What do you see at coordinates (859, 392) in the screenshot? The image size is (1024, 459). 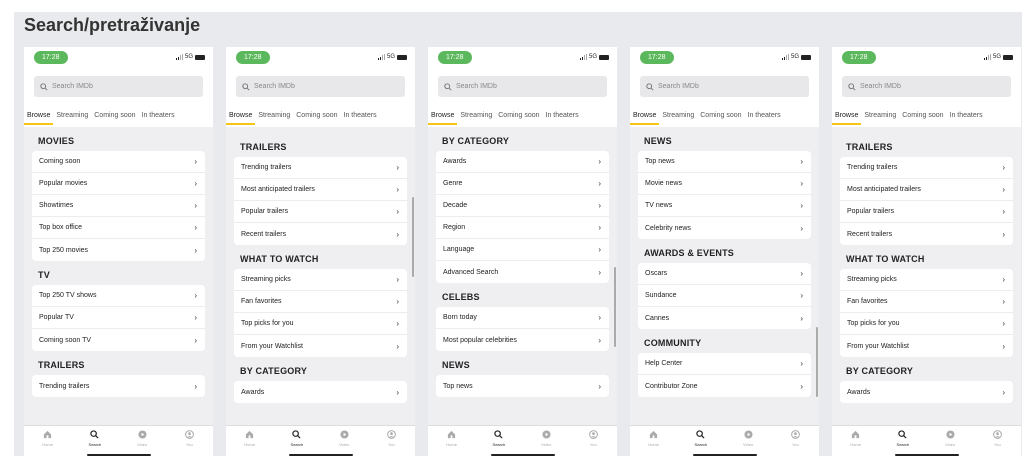 I see `list-item-label: Awards` at bounding box center [859, 392].